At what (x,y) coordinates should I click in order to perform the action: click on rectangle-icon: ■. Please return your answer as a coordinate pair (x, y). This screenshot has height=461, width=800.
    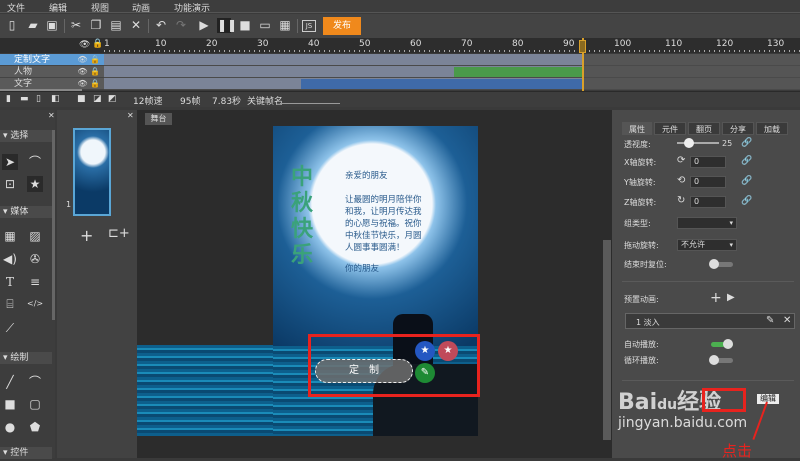
    Looking at the image, I should click on (10, 404).